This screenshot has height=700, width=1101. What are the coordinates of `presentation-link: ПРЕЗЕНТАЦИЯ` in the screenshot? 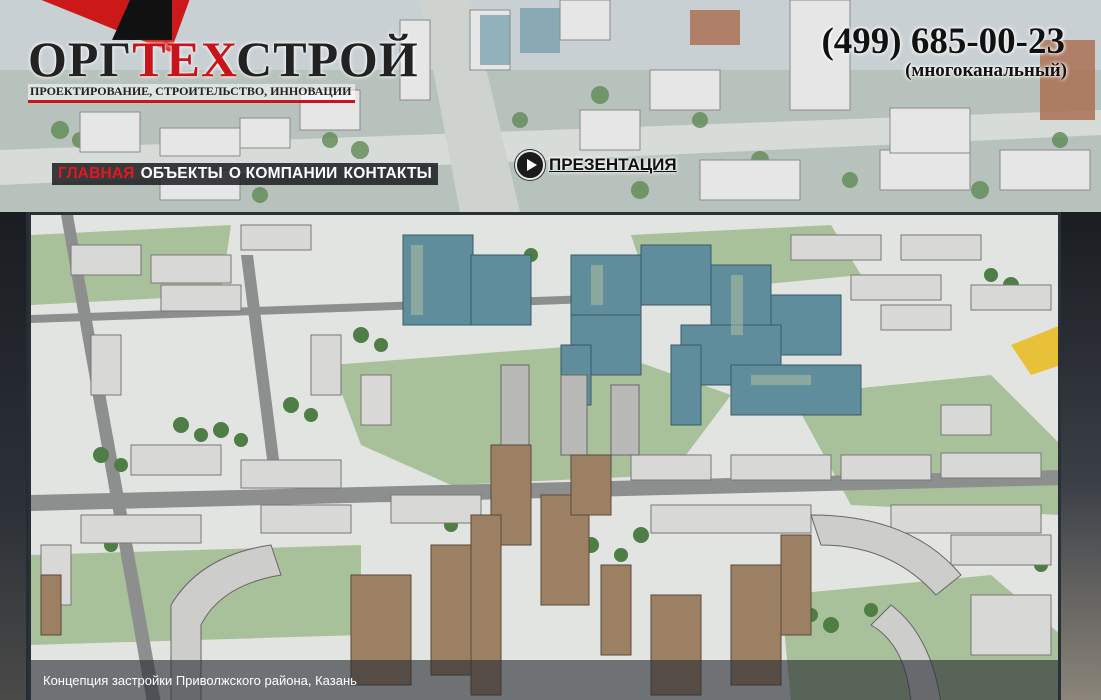 It's located at (596, 165).